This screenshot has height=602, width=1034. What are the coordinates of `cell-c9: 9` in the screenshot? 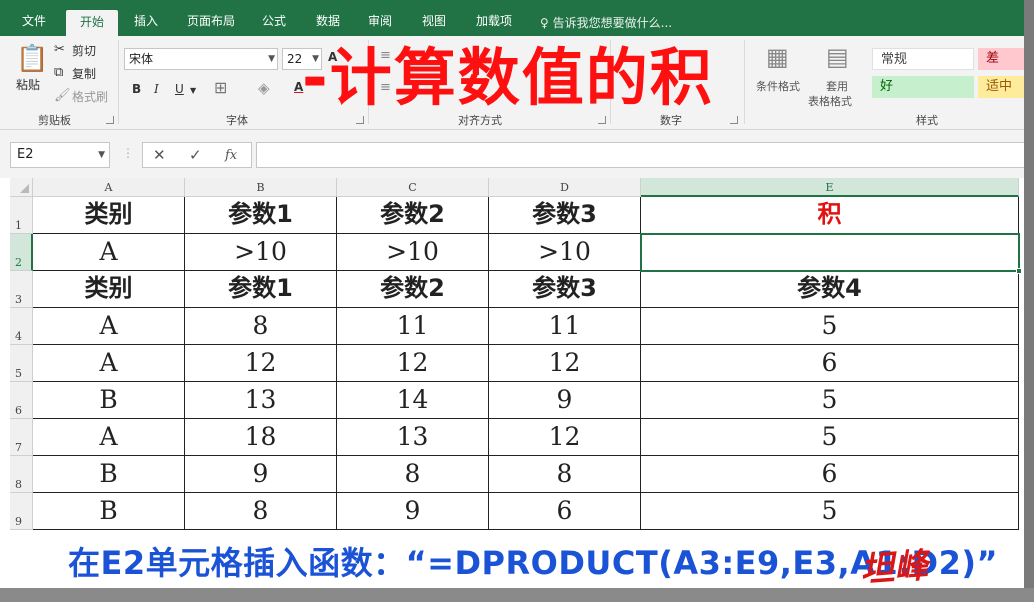 It's located at (413, 511).